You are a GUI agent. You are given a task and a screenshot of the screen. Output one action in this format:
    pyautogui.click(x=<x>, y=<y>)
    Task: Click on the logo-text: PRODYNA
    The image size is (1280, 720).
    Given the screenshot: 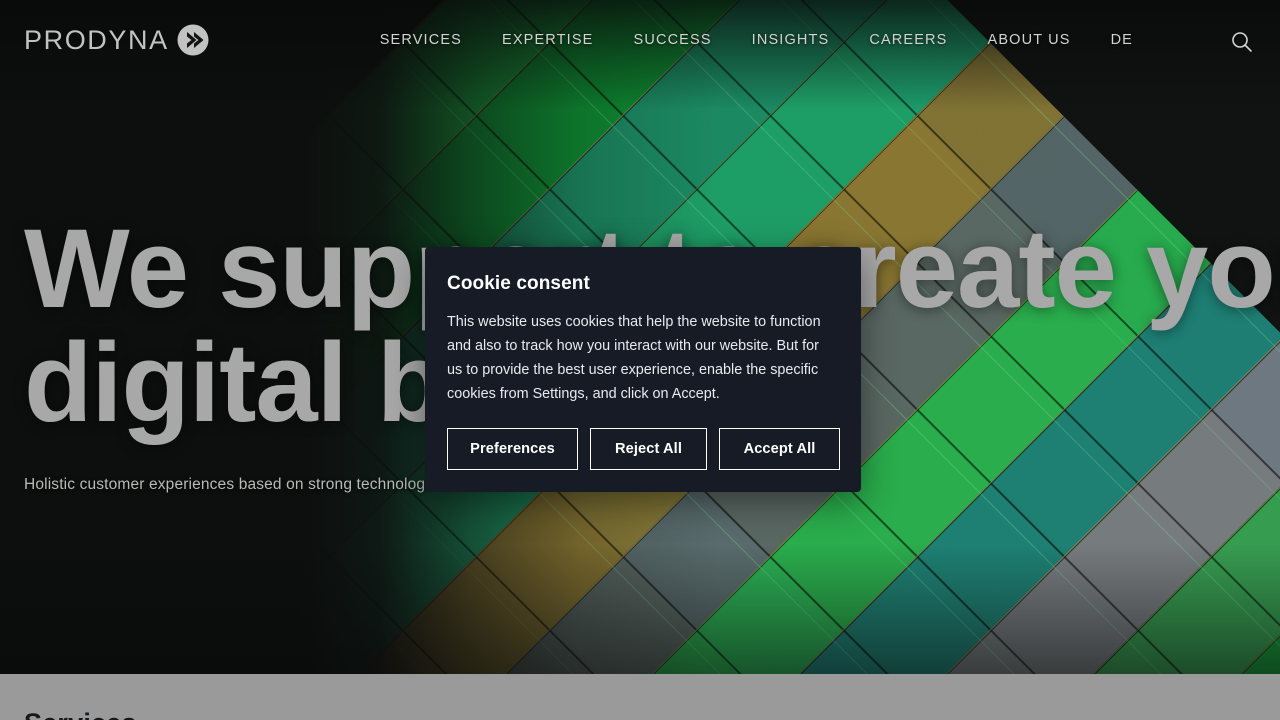 What is the action you would take?
    pyautogui.click(x=96, y=39)
    